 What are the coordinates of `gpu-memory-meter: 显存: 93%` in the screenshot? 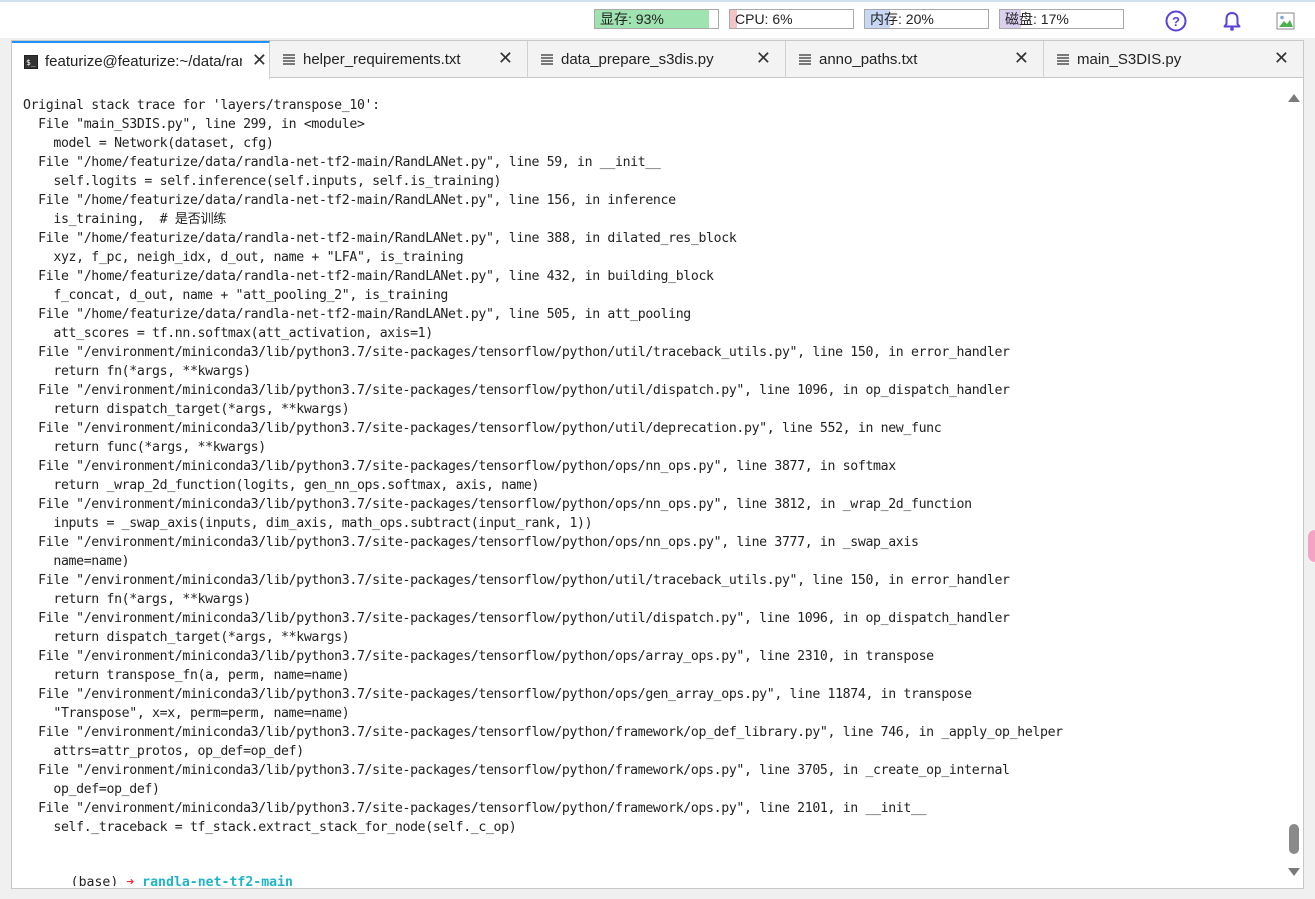 It's located at (656, 19).